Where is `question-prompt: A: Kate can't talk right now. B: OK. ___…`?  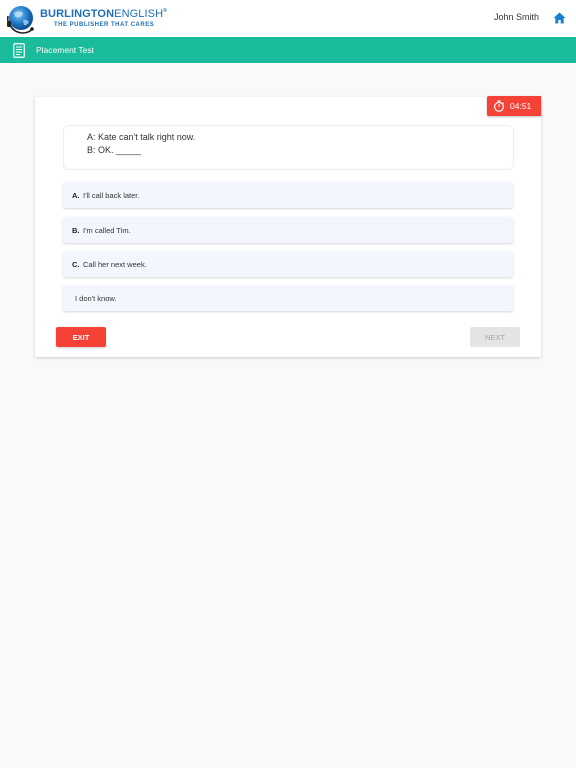
question-prompt: A: Kate can't talk right now. B: OK. ___… is located at coordinates (288, 147).